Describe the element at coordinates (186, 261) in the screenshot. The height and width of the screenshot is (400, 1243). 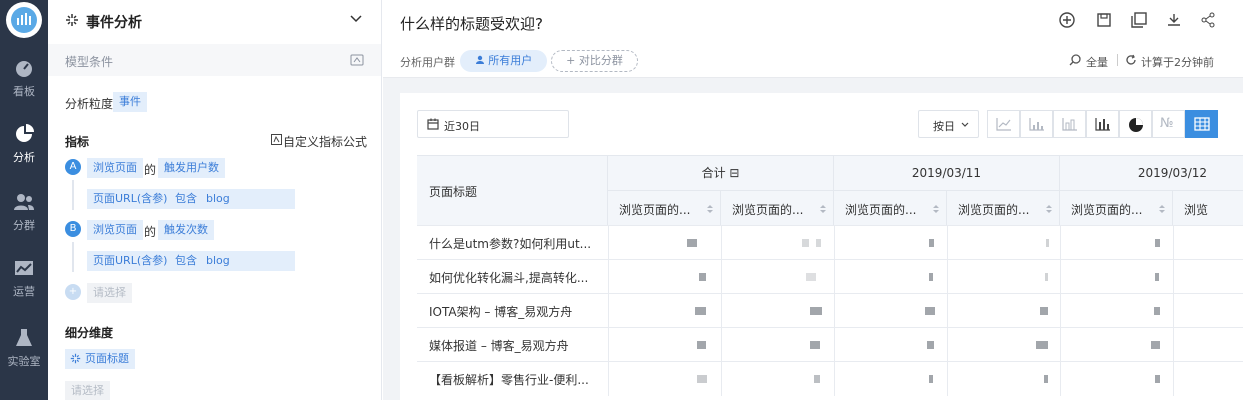
I see `metric-b-filter-op: 包含` at that location.